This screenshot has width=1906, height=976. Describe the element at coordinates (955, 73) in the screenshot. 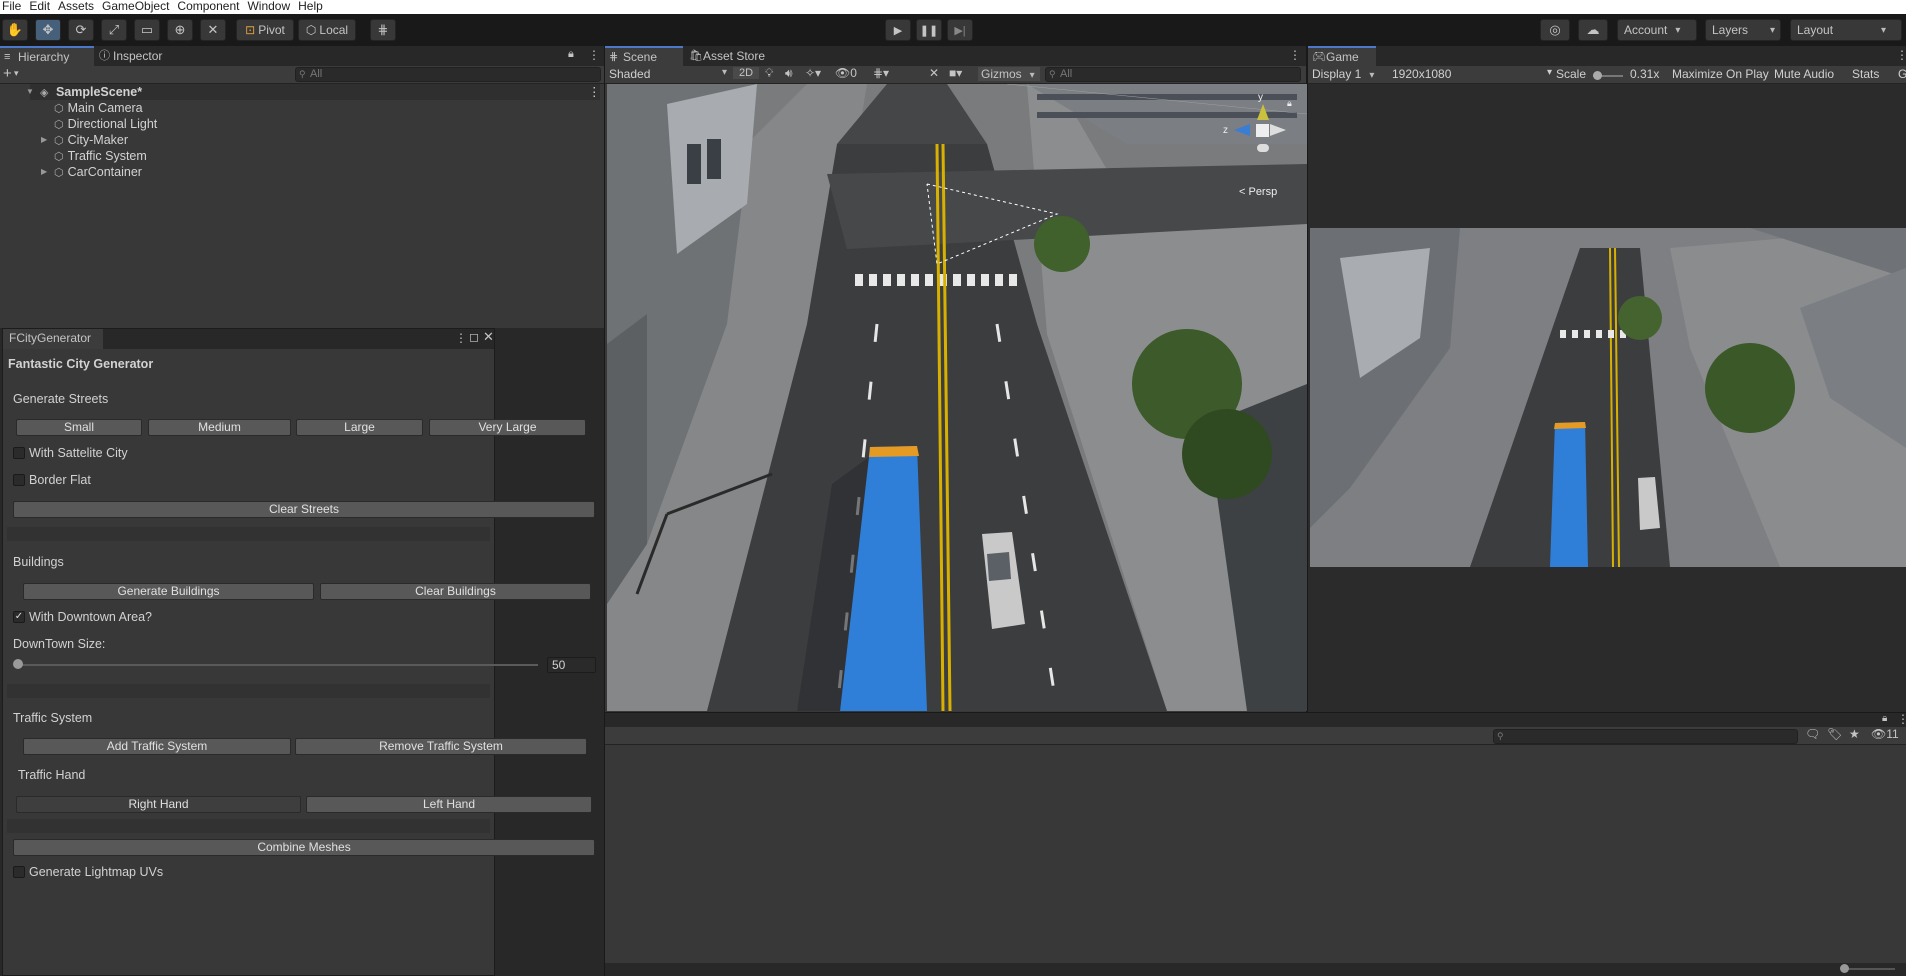

I see `camera-icon: ■▾` at that location.